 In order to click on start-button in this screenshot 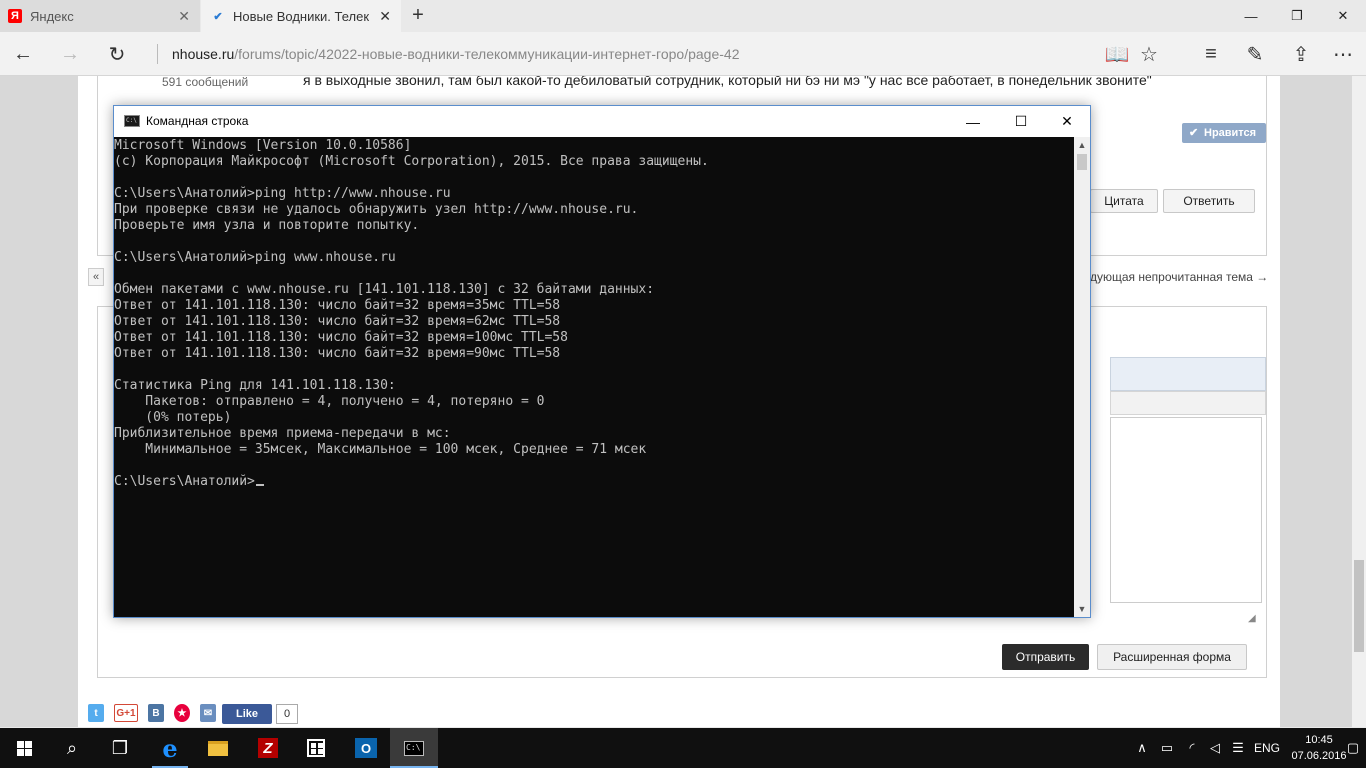, I will do `click(24, 748)`.